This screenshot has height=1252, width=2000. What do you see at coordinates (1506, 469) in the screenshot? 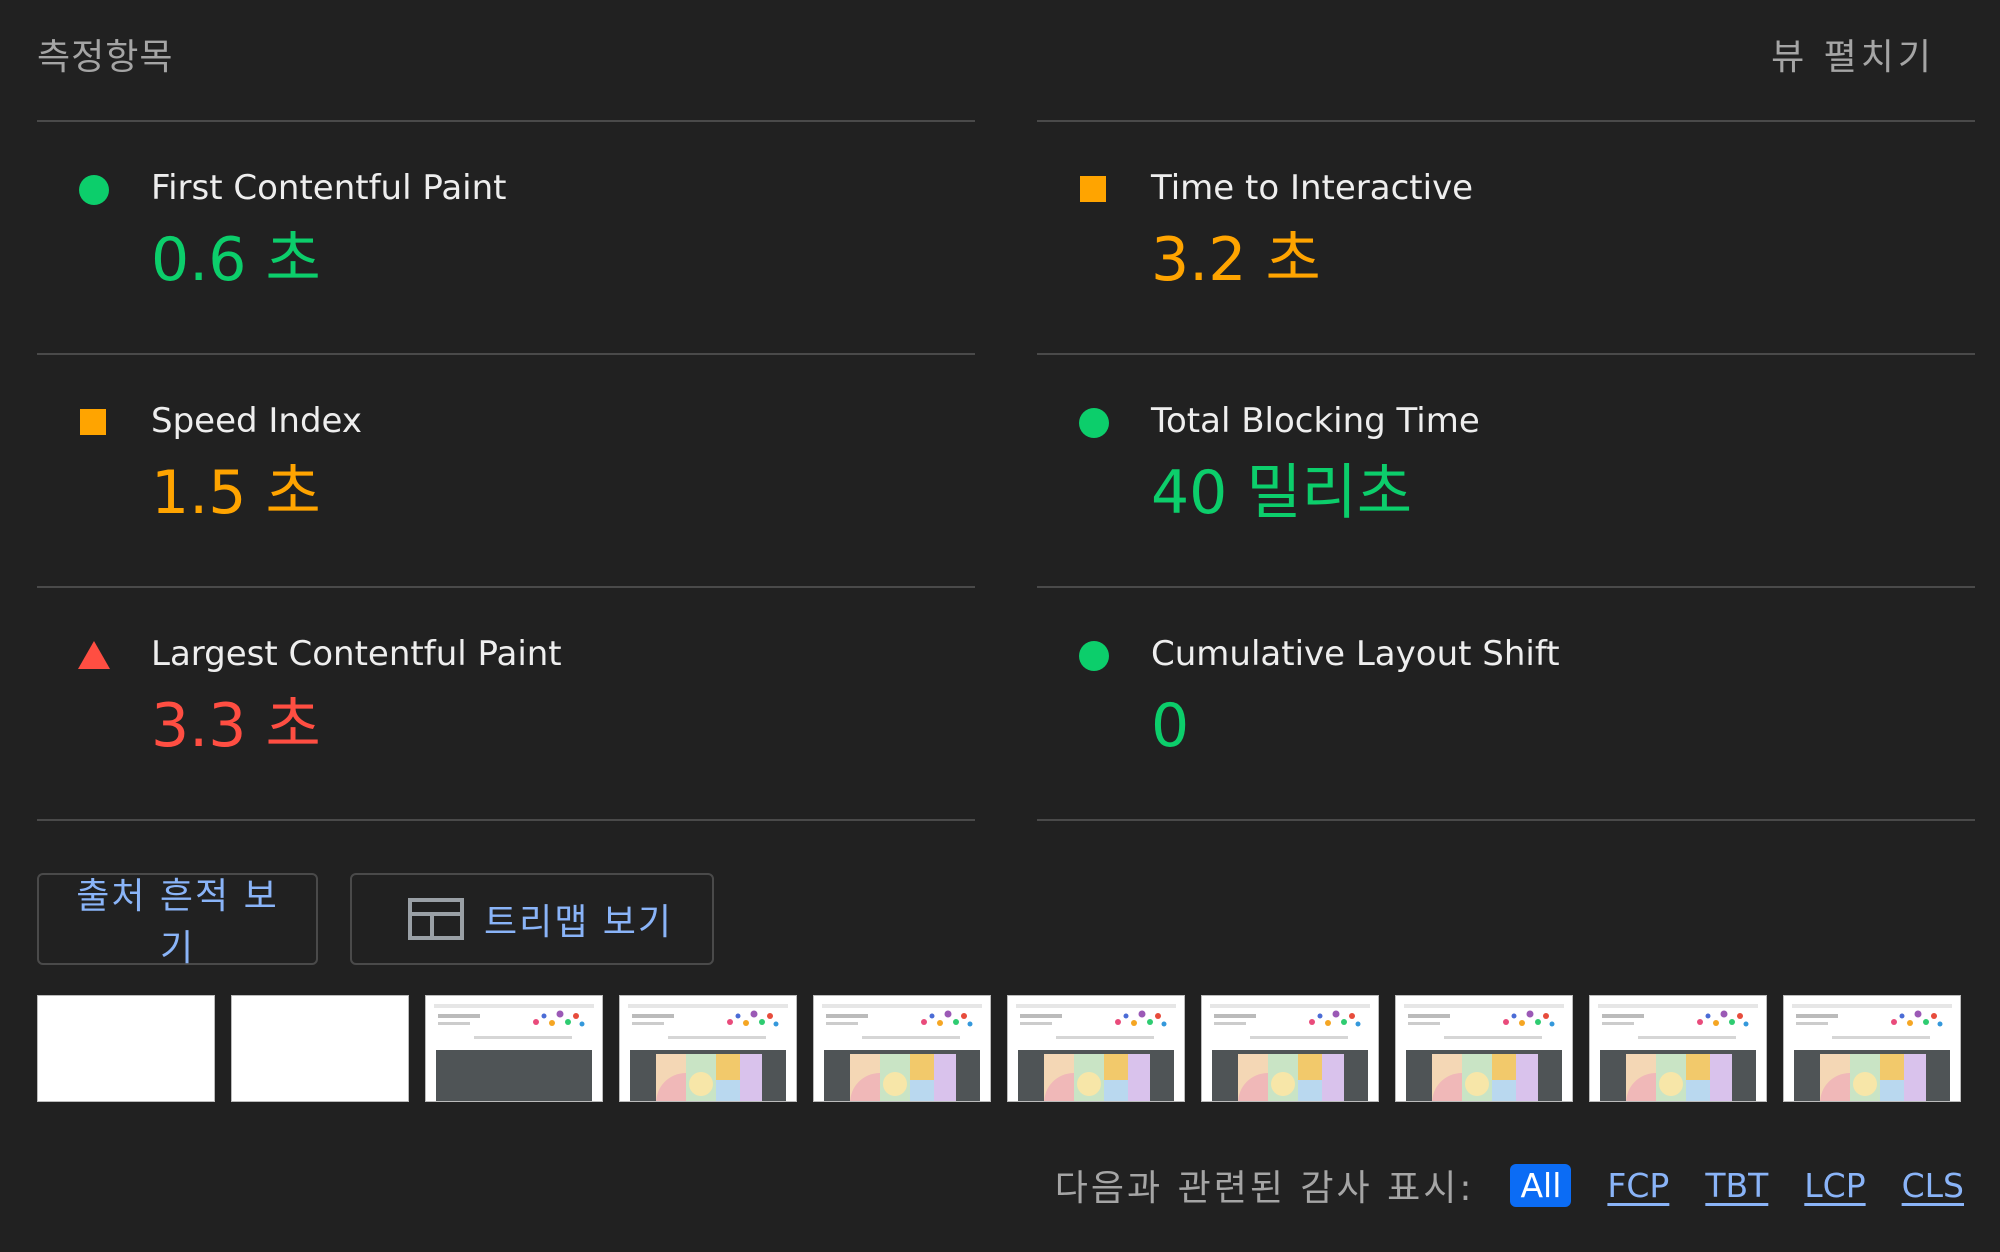
I see `metric-total-blocking-time: Total Blocking Time 40 밀리초` at bounding box center [1506, 469].